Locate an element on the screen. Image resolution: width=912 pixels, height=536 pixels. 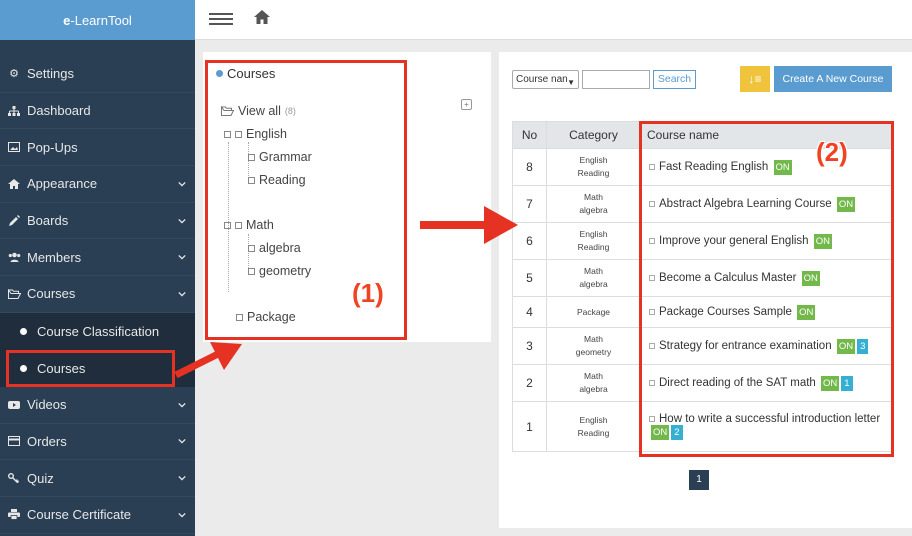
category-main: Package is located at coordinates (593, 311).